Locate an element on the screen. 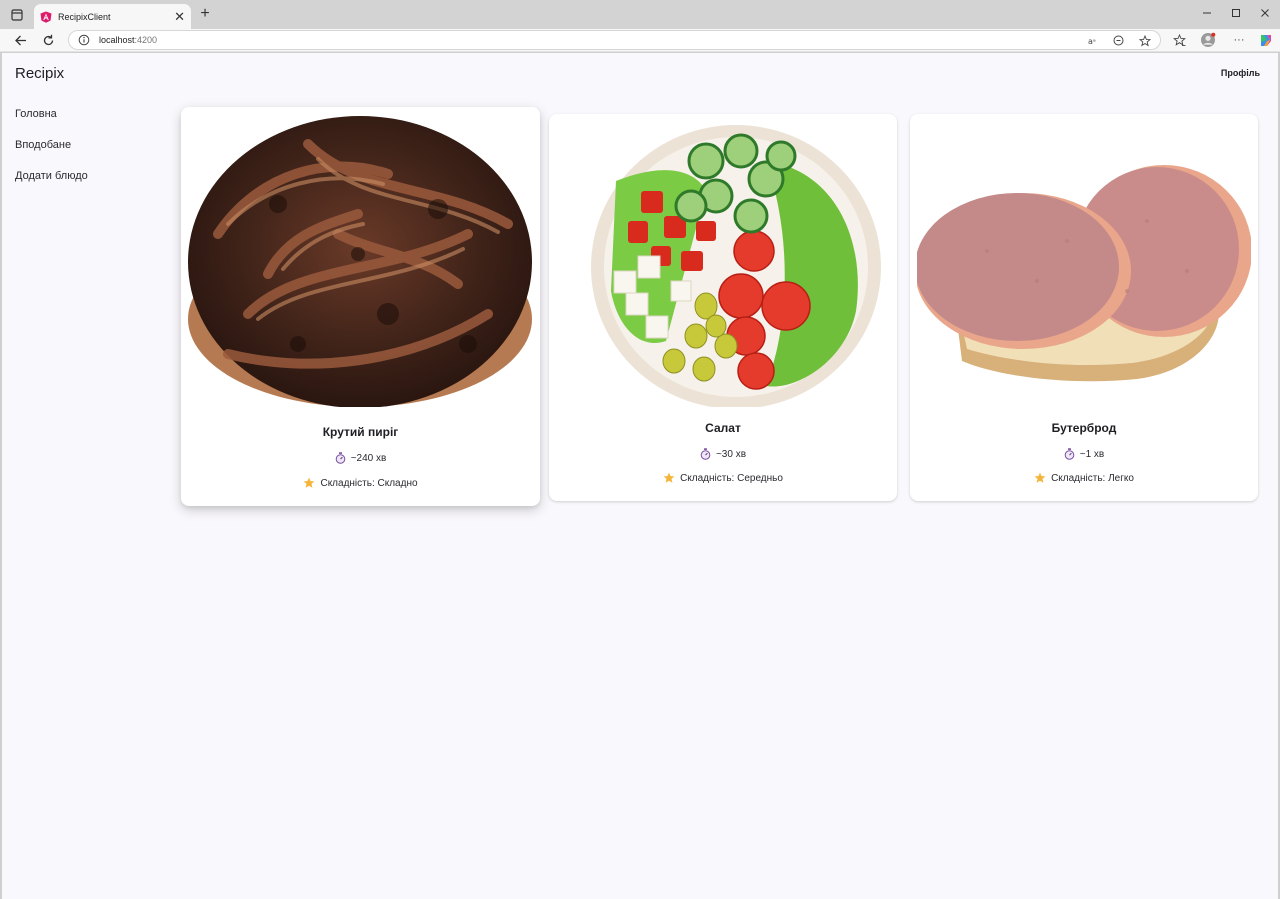  recipe-difficulty: Складність: Складно is located at coordinates (360, 483).